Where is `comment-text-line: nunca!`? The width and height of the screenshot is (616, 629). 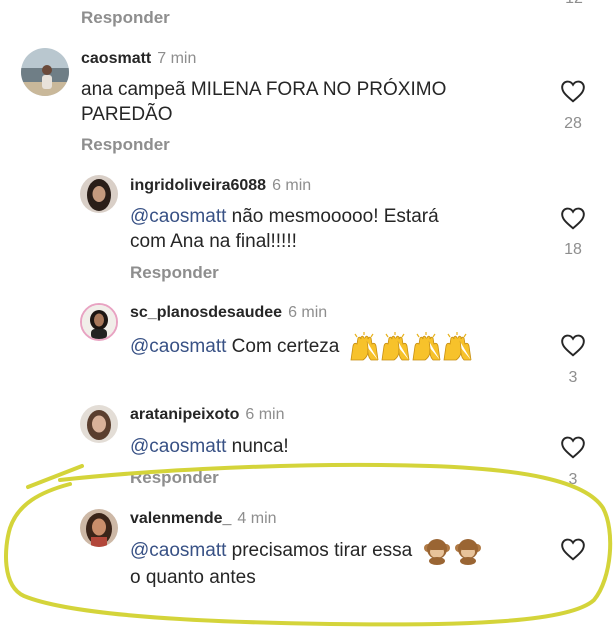 comment-text-line: nunca! is located at coordinates (257, 446).